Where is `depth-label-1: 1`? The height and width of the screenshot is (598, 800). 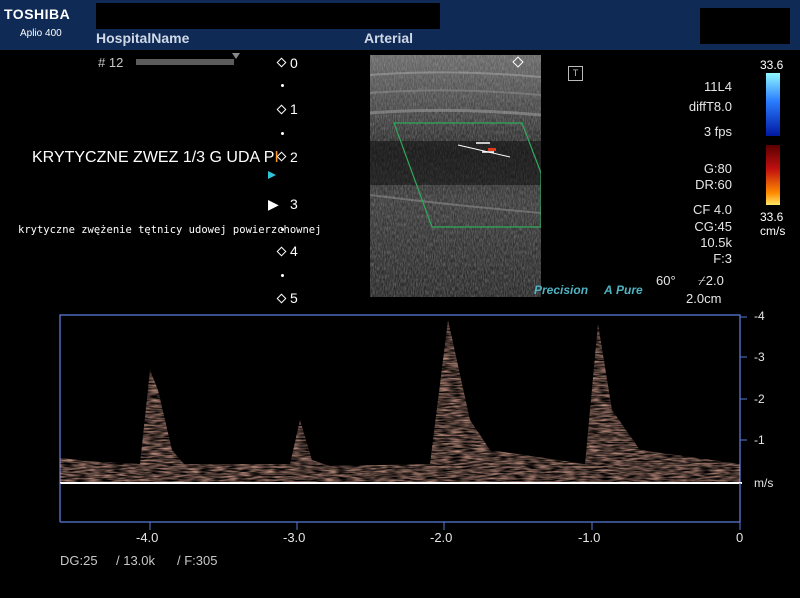 depth-label-1: 1 is located at coordinates (294, 109).